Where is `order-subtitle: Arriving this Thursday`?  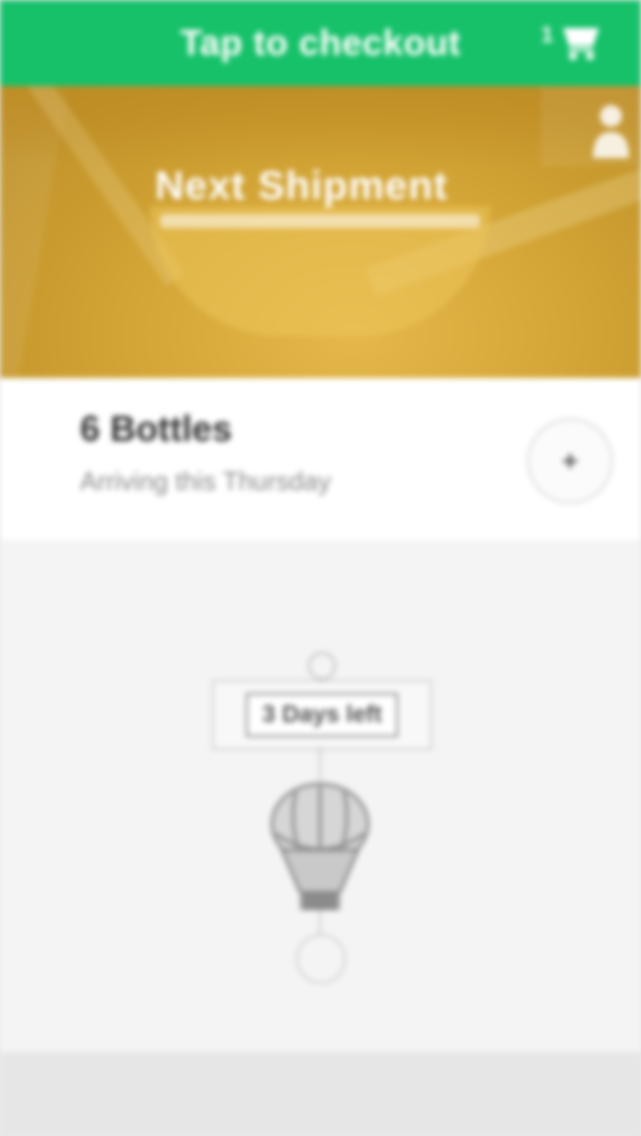 order-subtitle: Arriving this Thursday is located at coordinates (205, 481).